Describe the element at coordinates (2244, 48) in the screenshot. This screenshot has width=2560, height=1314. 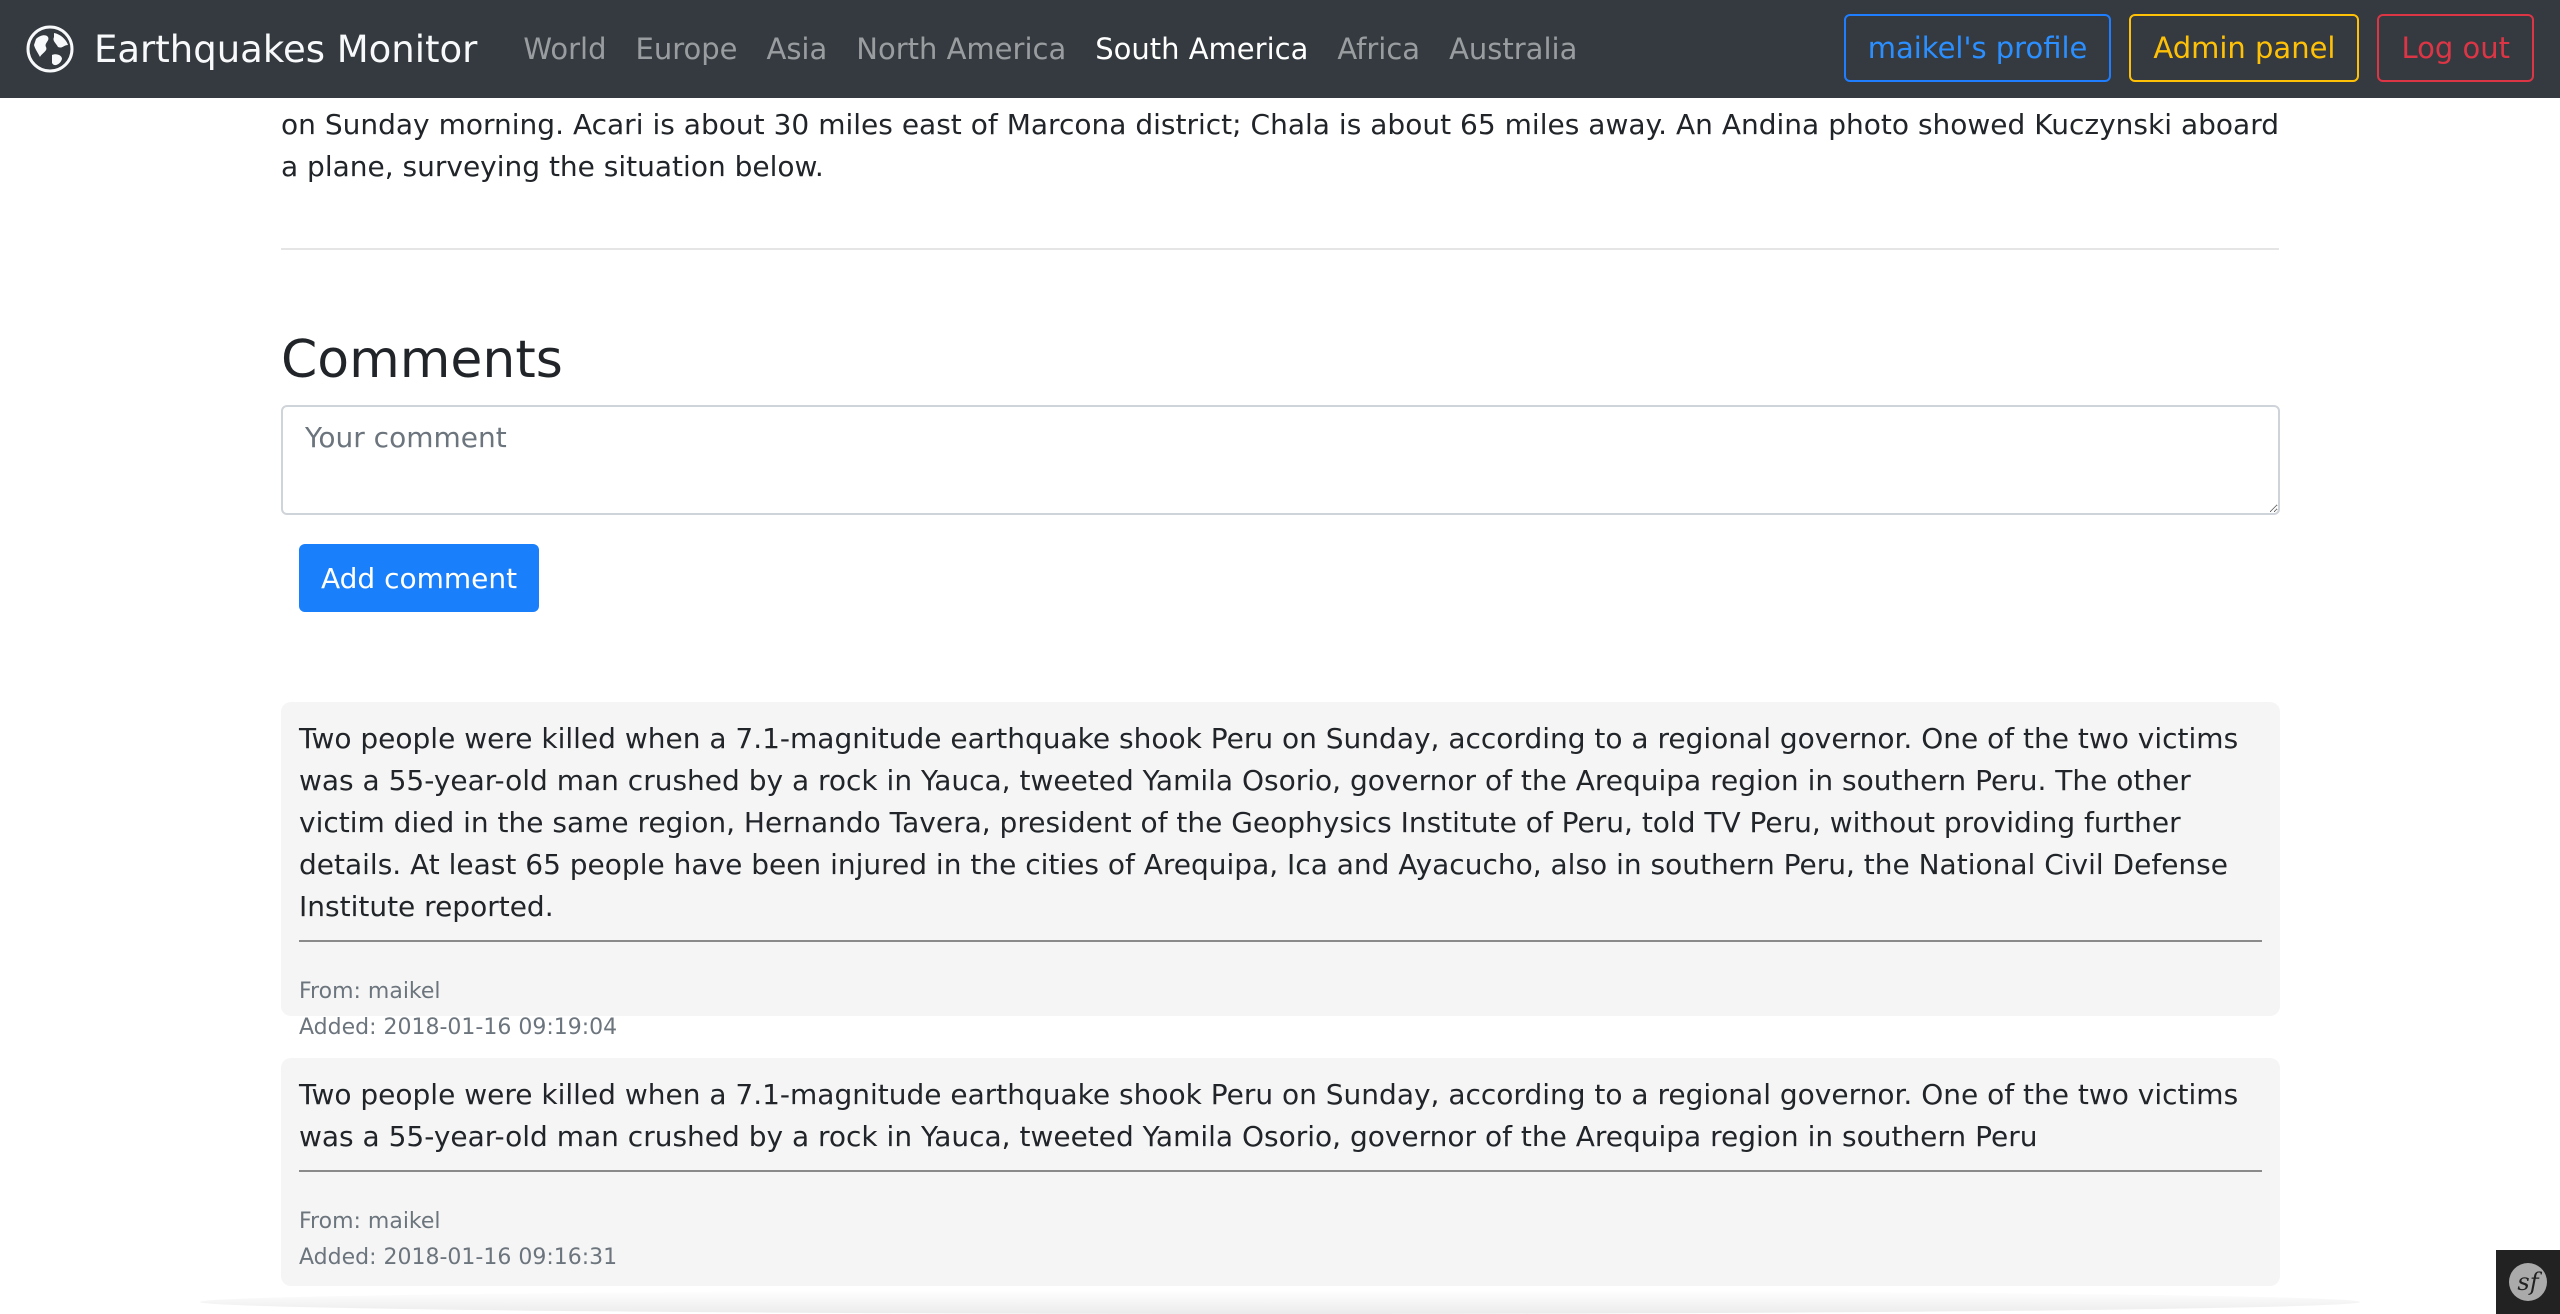
I see `admin-panel-button: Admin panel` at that location.